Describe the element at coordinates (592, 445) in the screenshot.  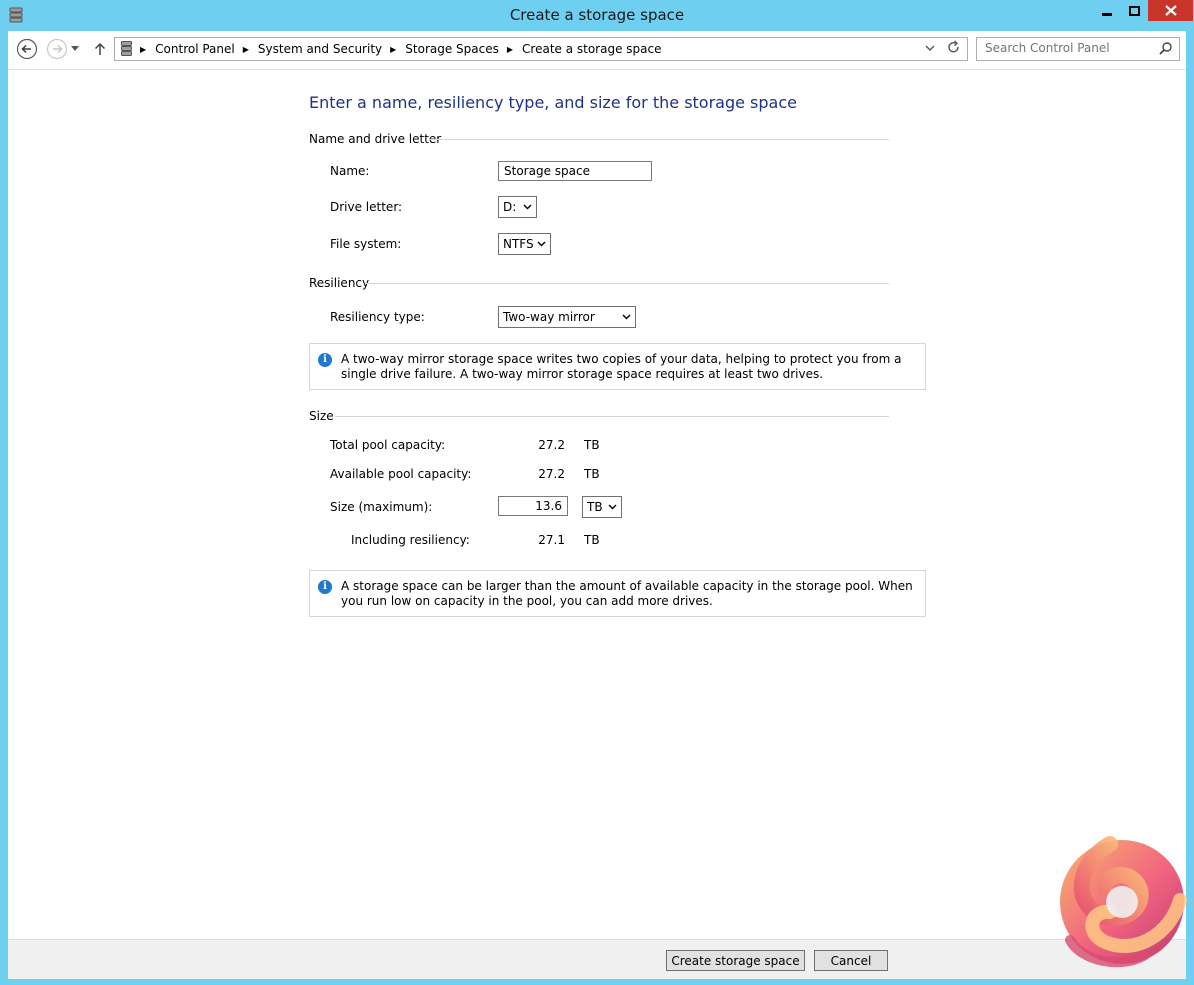
I see `total-pool-capacity-unit: TB` at that location.